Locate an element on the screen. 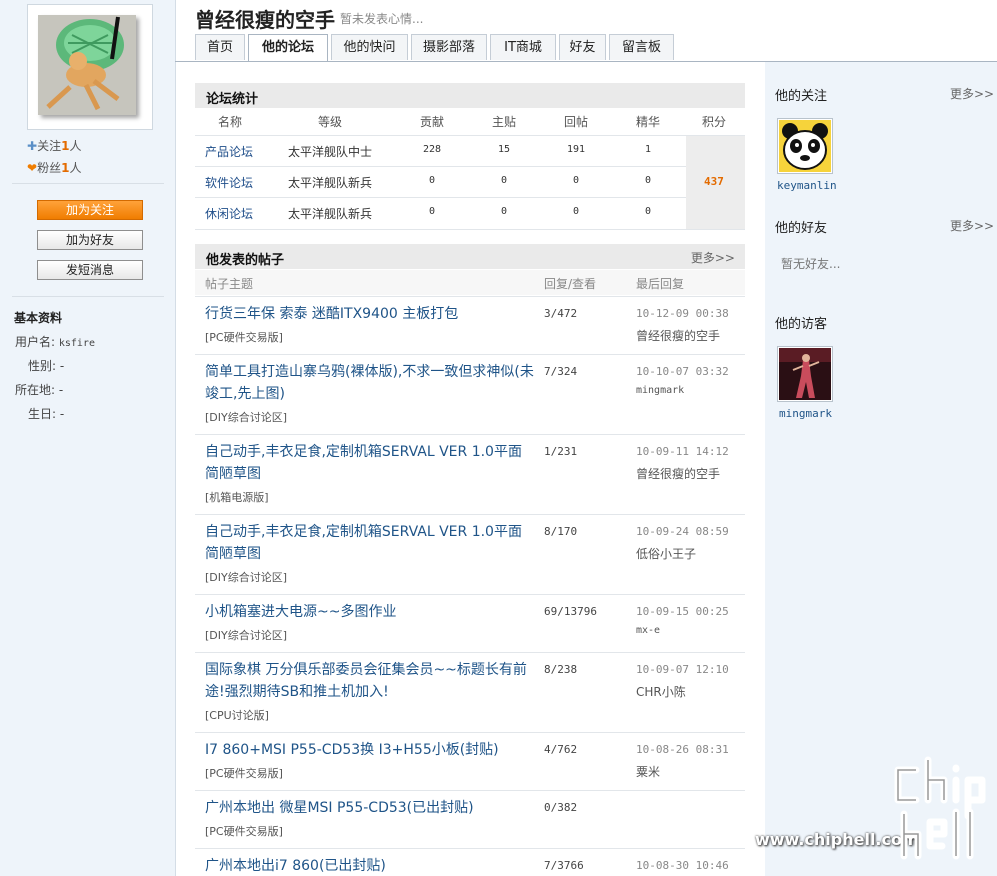 The image size is (997, 876). visitor-username: mingmark is located at coordinates (805, 413).